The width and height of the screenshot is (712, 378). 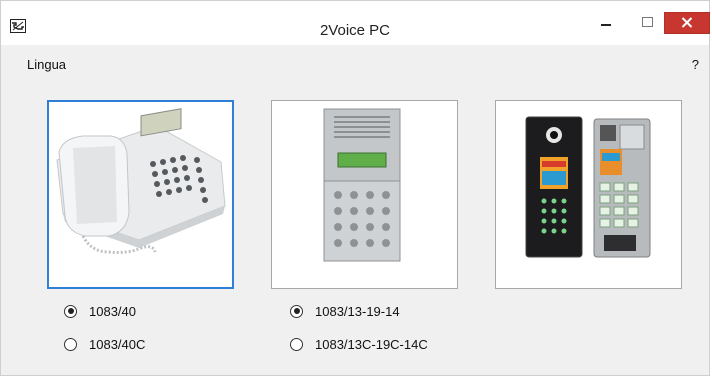 What do you see at coordinates (588, 187) in the screenshot?
I see `video-door-panels-image` at bounding box center [588, 187].